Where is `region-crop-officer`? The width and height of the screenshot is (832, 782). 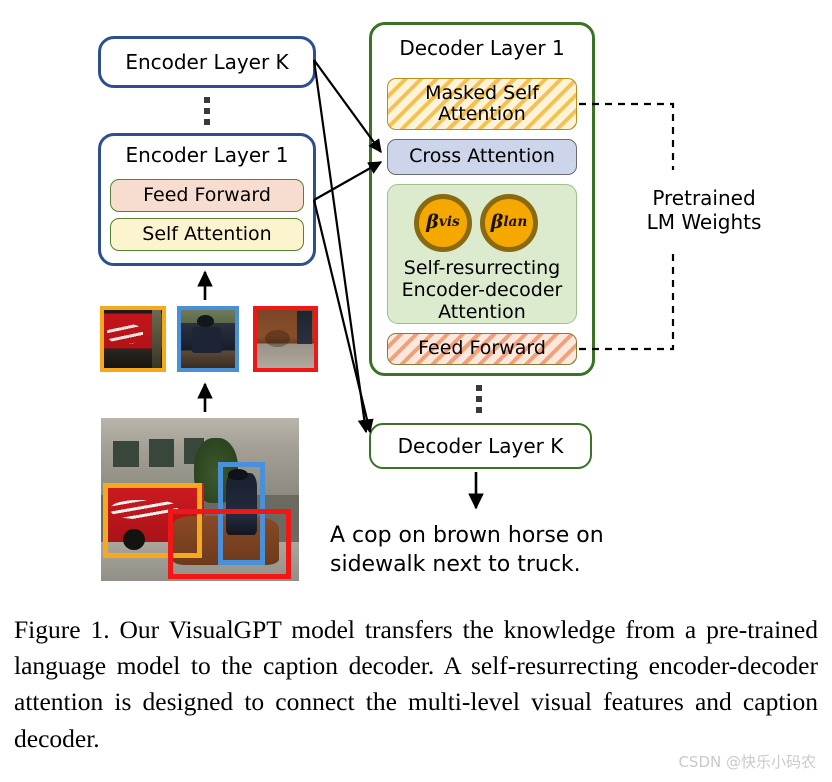 region-crop-officer is located at coordinates (208, 339).